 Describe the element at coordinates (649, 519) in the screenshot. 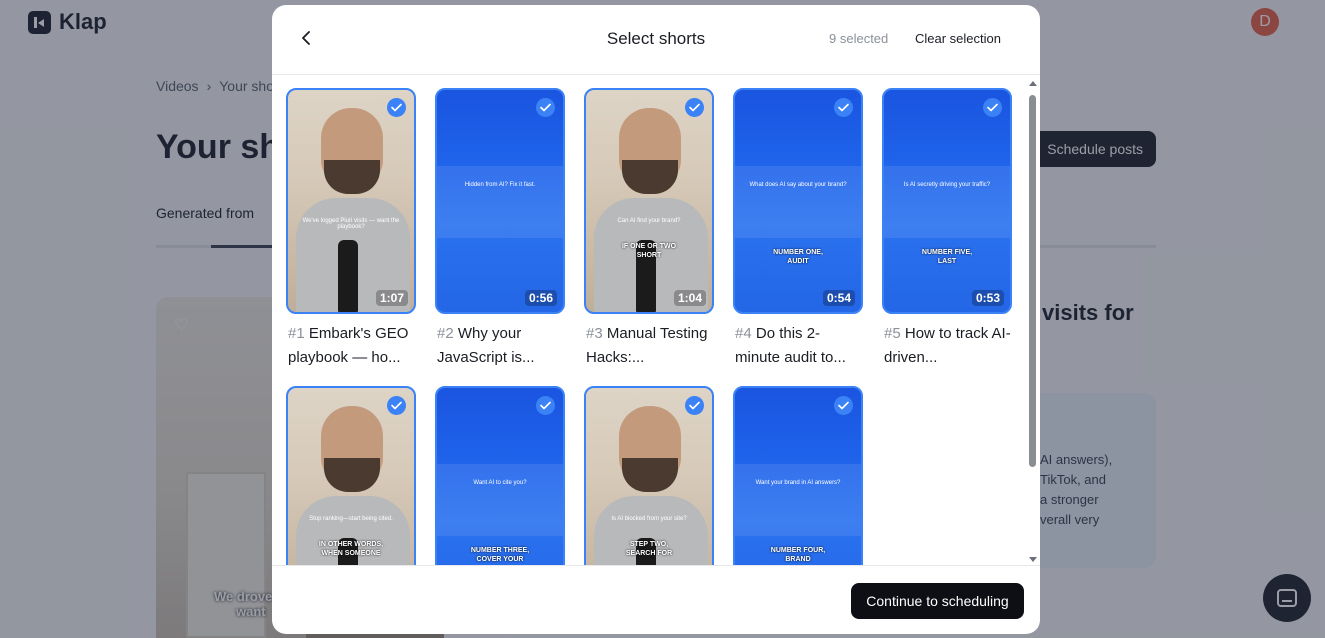

I see `thumbnail-caption: Is AI blocked from your site?` at that location.